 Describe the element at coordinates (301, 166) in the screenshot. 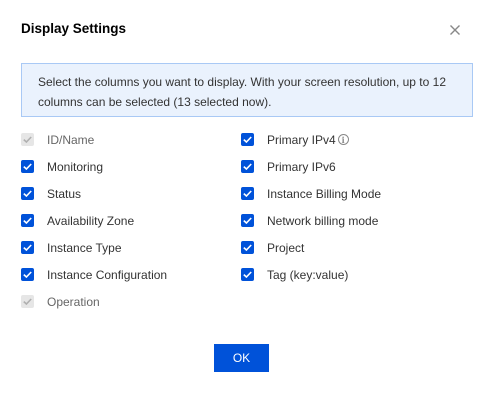

I see `option-label: Primary IPv6` at that location.